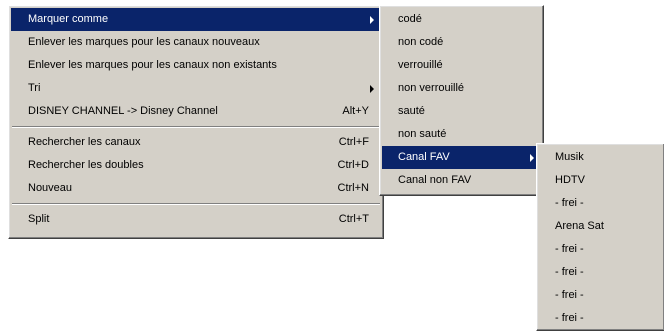  Describe the element at coordinates (196, 188) in the screenshot. I see `menu-item-nouveau: Nouveau Ctrl+N` at that location.